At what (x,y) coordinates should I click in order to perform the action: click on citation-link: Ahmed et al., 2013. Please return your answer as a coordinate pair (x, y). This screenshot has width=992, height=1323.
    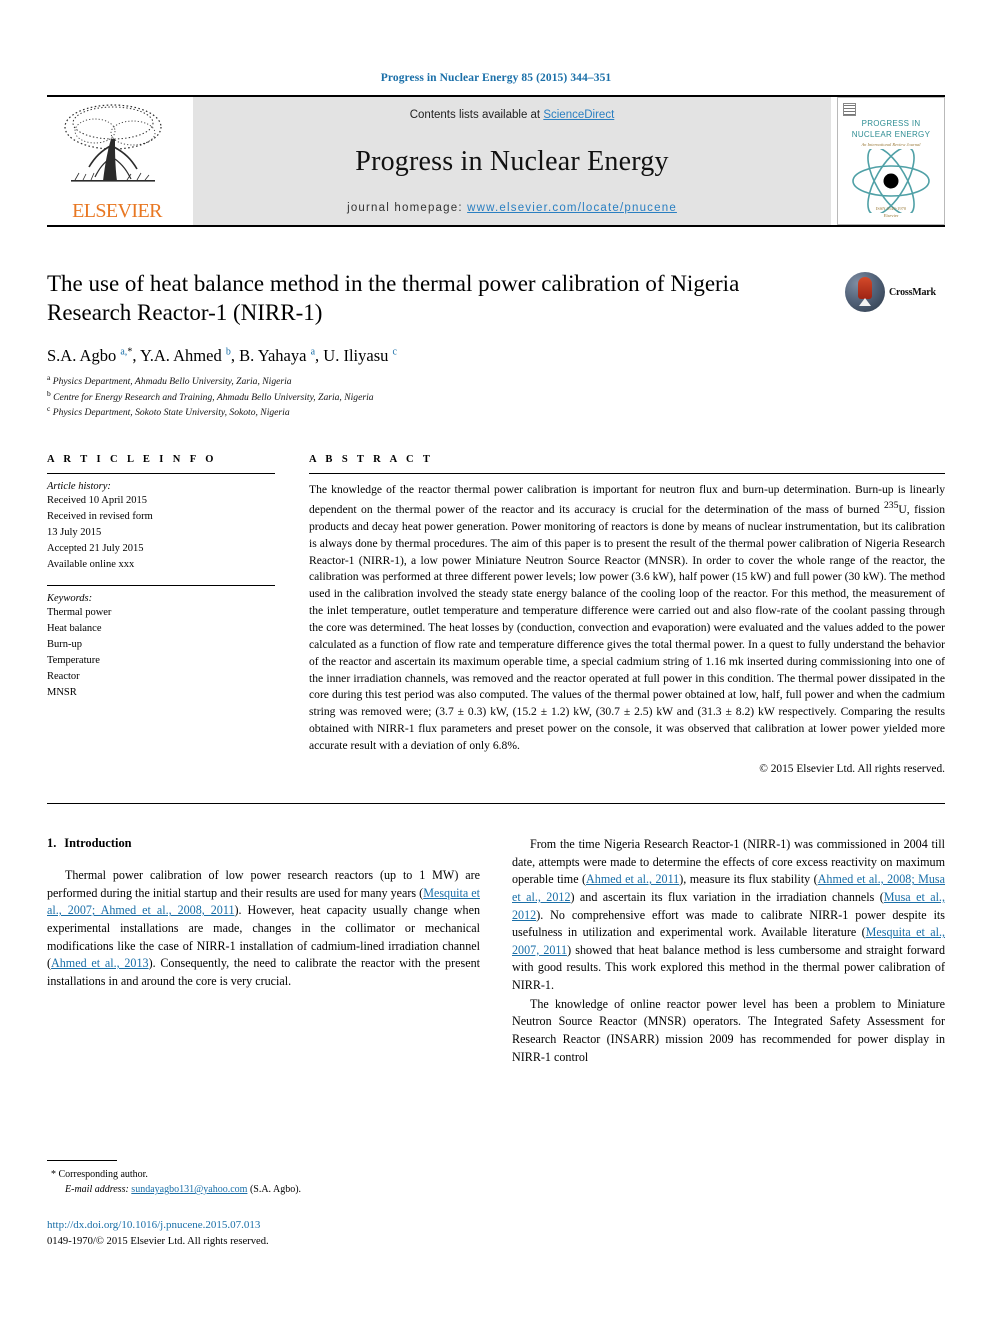
    Looking at the image, I should click on (100, 963).